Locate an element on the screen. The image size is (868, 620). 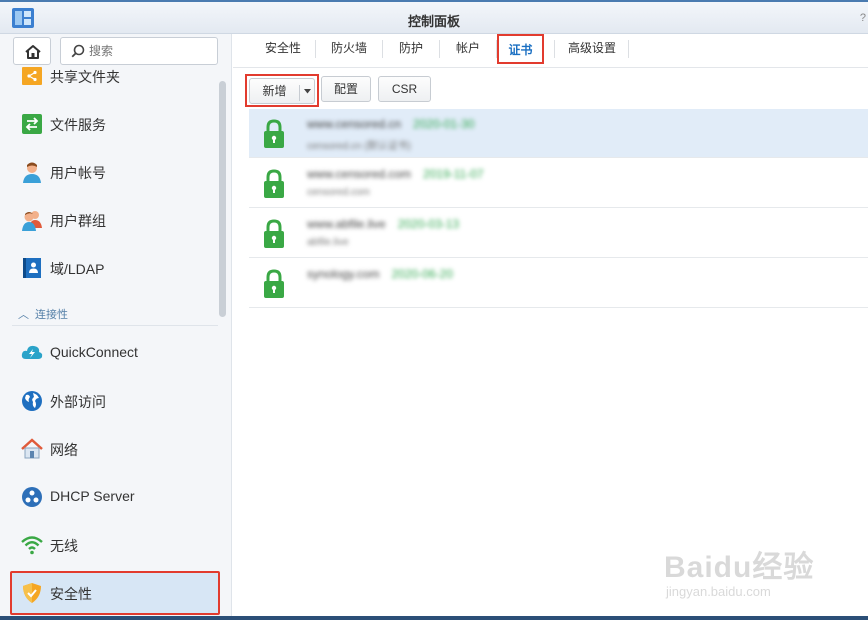
user-icon is located at coordinates (32, 172).